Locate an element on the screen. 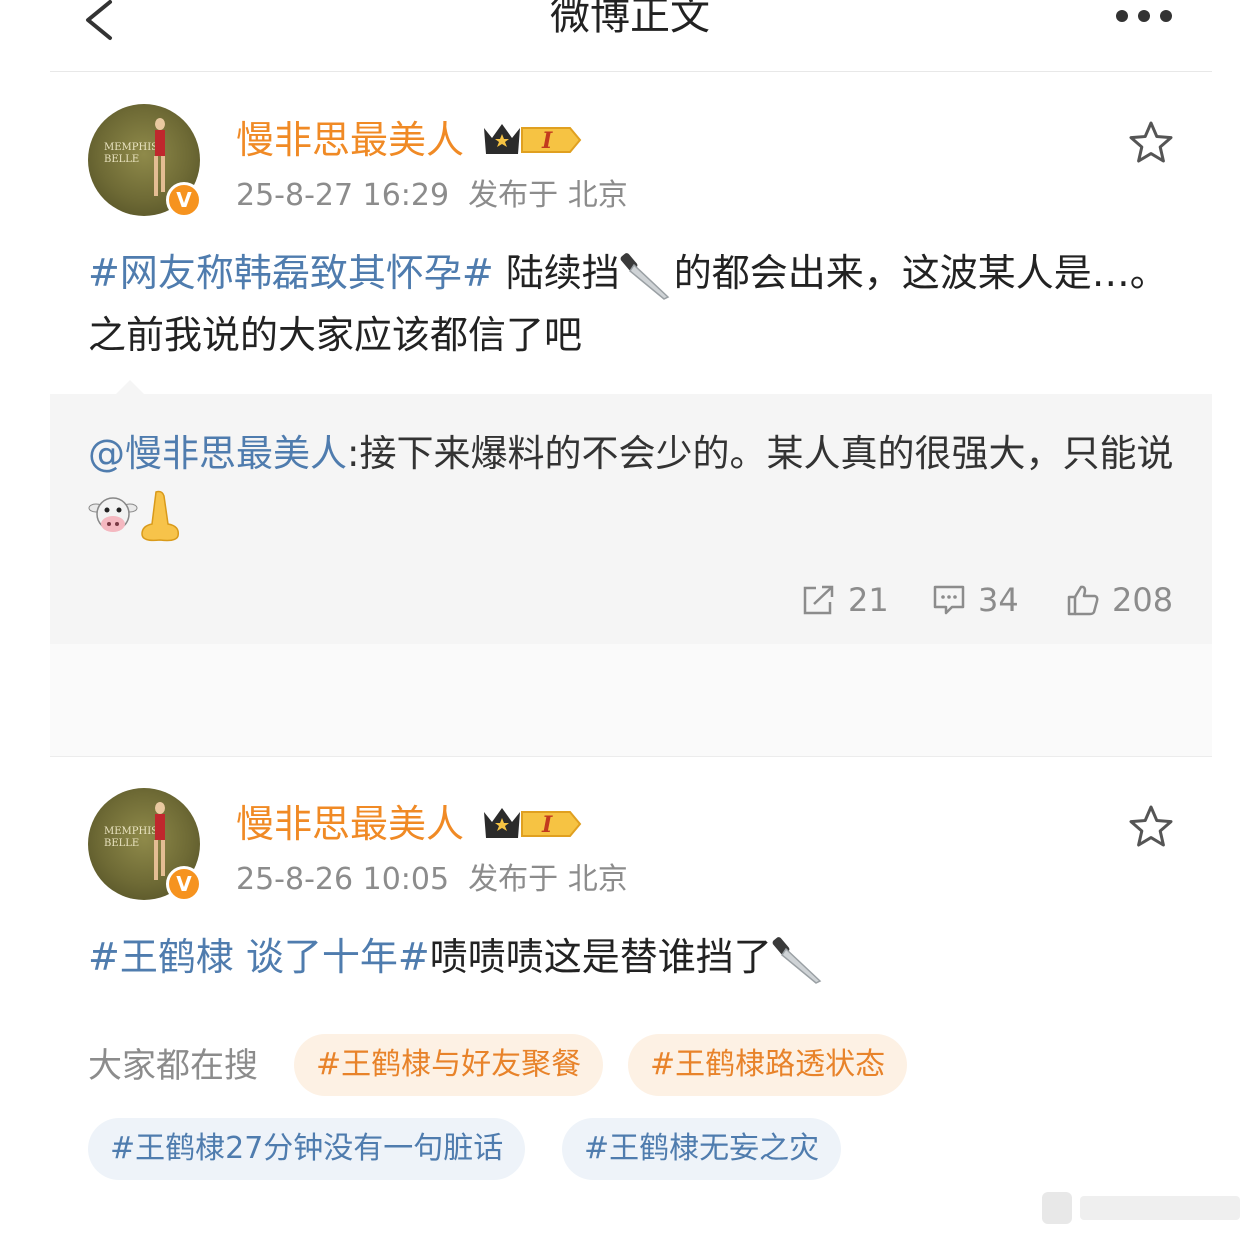  comment-count: 34 is located at coordinates (998, 600).